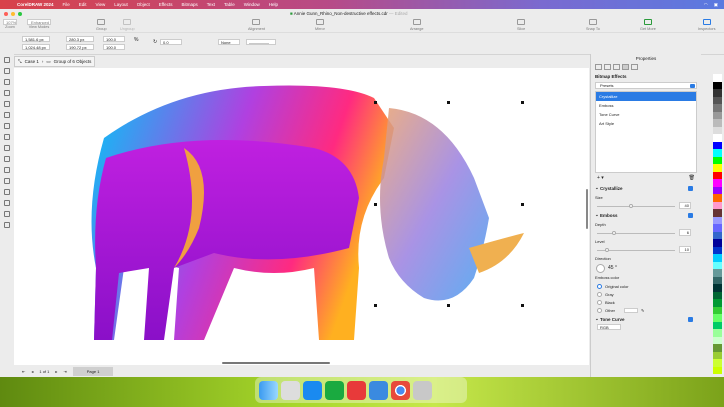 This screenshot has height=407, width=724. I want to click on eyedropper-tool-icon, so click(7, 203).